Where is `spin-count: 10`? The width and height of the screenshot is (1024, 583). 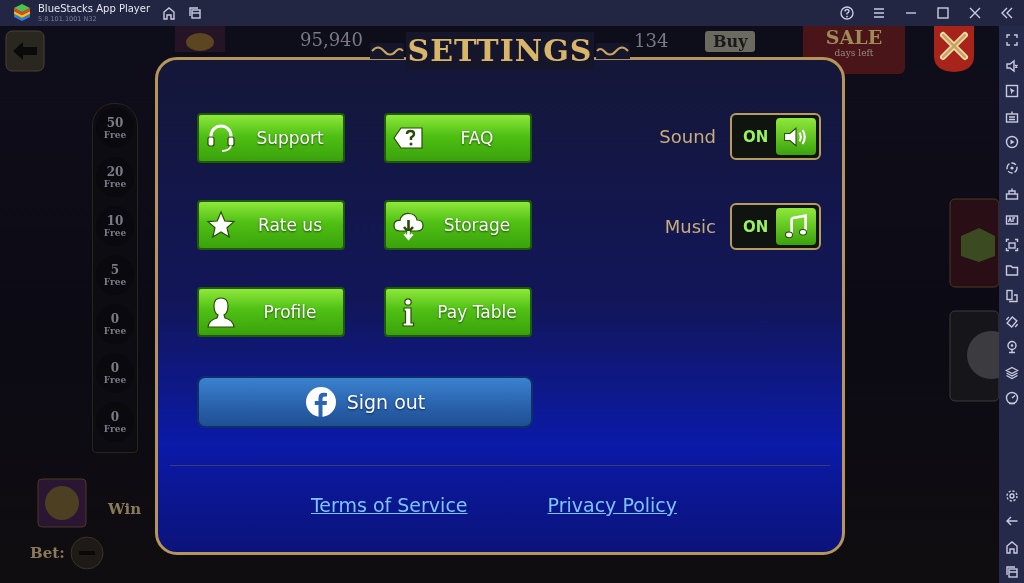
spin-count: 10 is located at coordinates (115, 221).